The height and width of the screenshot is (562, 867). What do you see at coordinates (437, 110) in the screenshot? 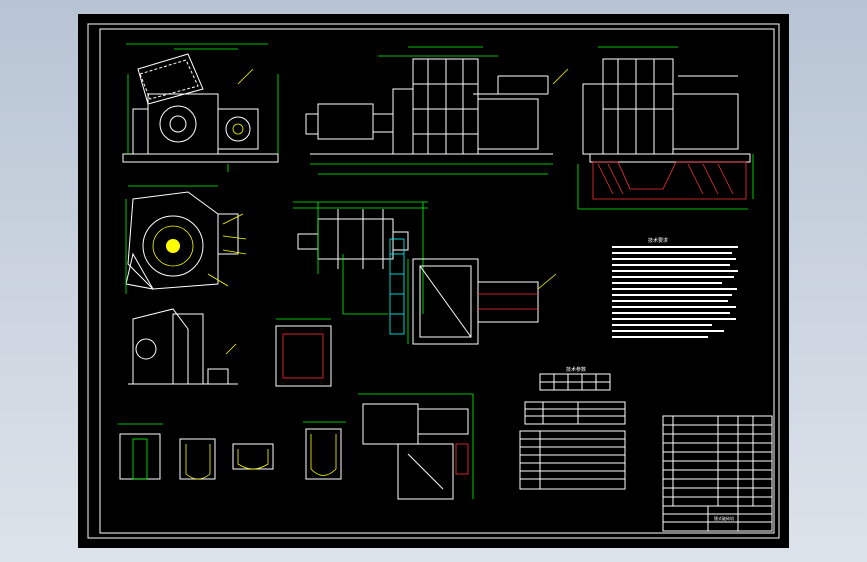
I see `assembly-elevation` at bounding box center [437, 110].